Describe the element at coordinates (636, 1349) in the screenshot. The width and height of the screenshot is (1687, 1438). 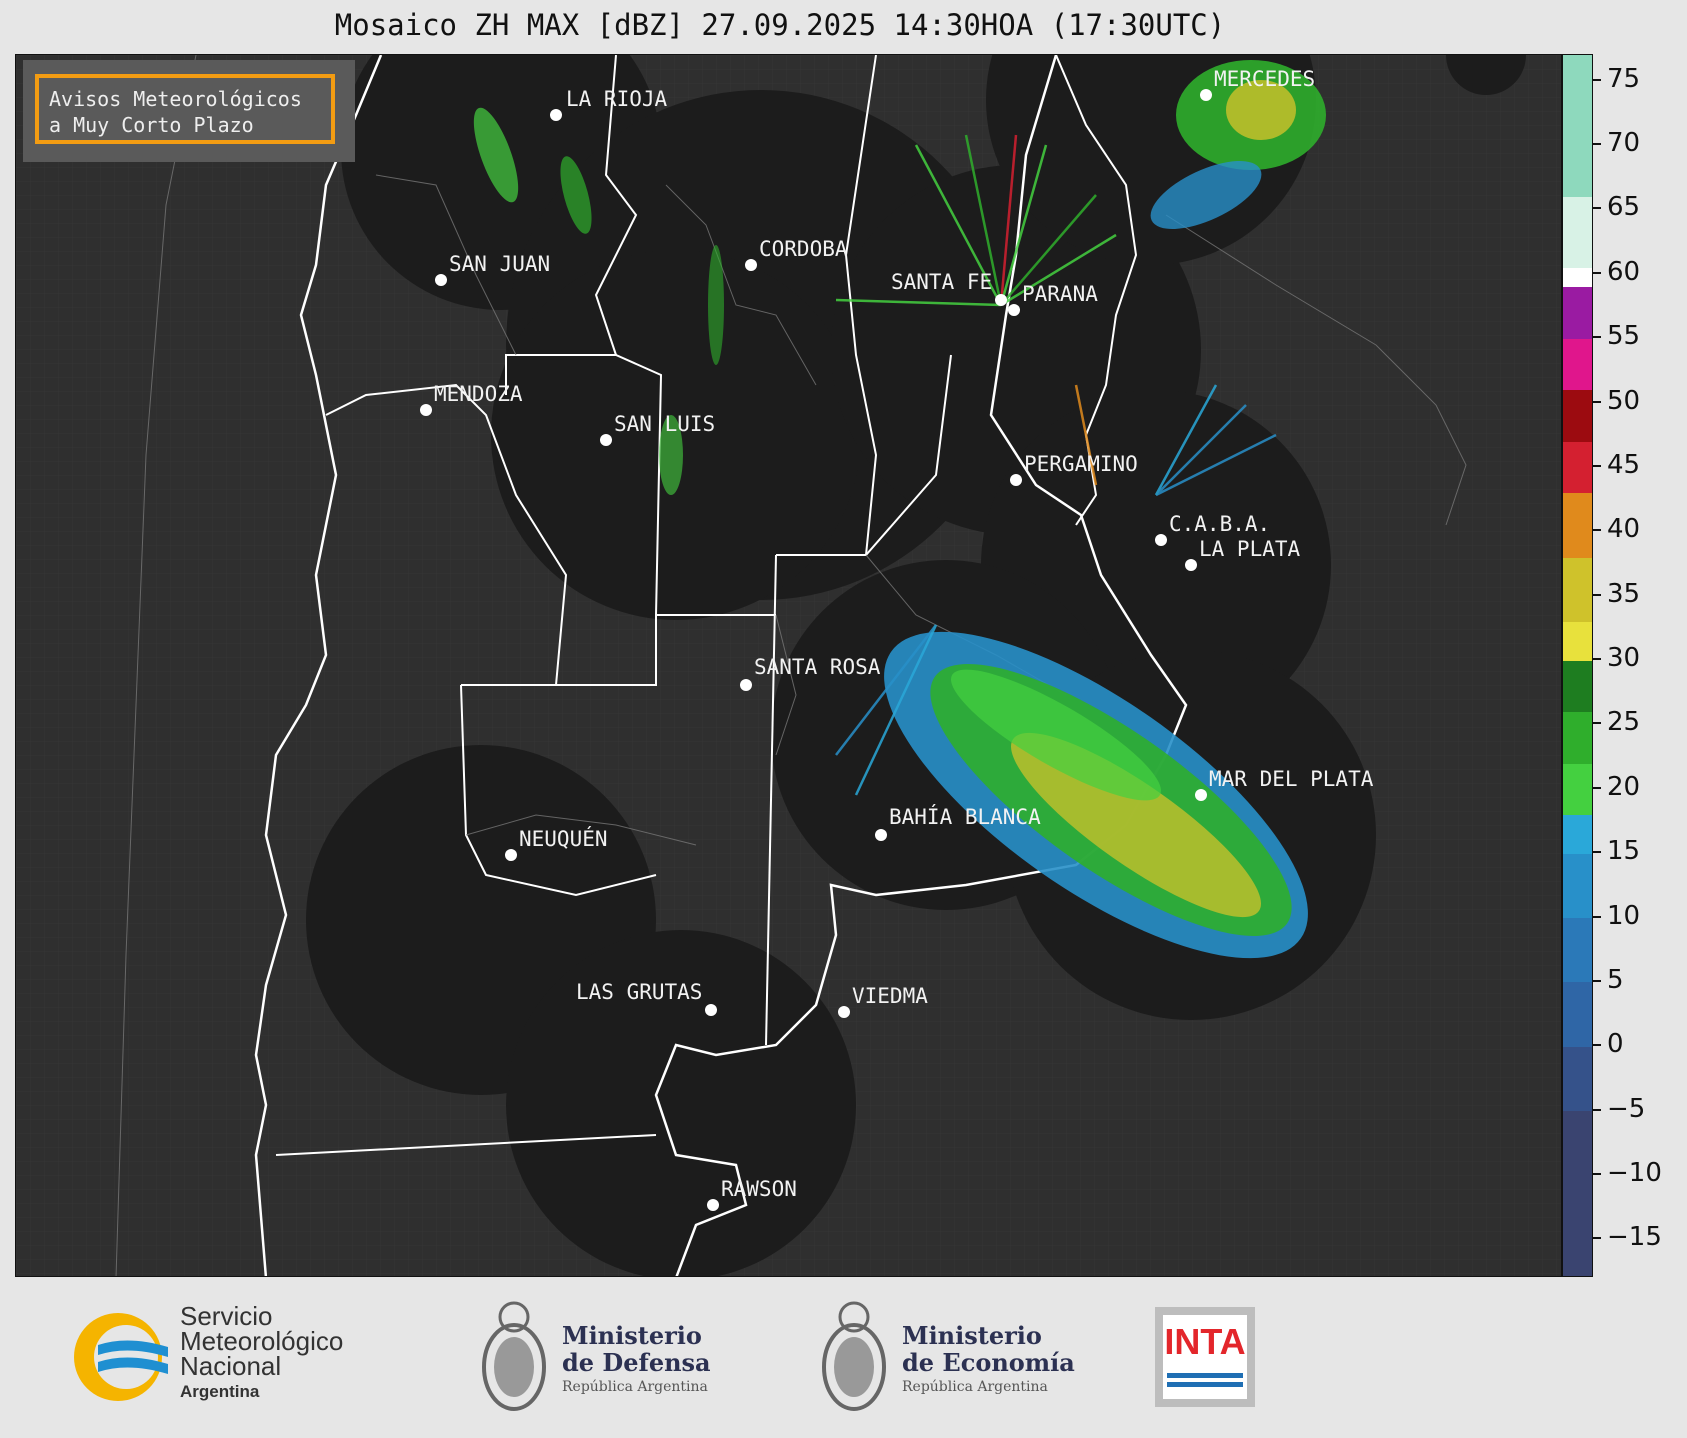
I see `defensa-name: Ministerio de Defensa` at that location.